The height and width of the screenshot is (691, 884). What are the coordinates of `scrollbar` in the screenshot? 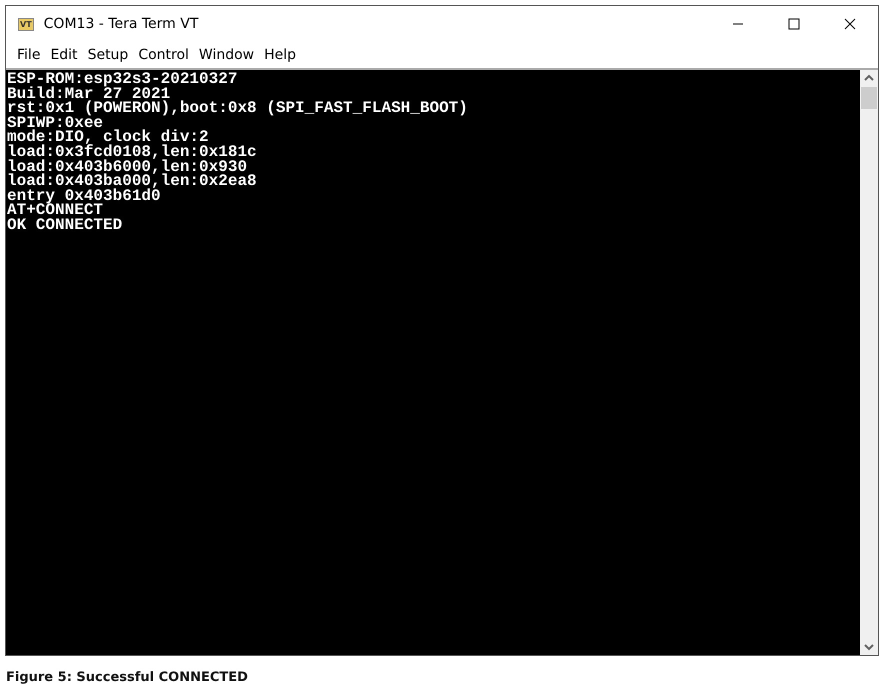 It's located at (869, 362).